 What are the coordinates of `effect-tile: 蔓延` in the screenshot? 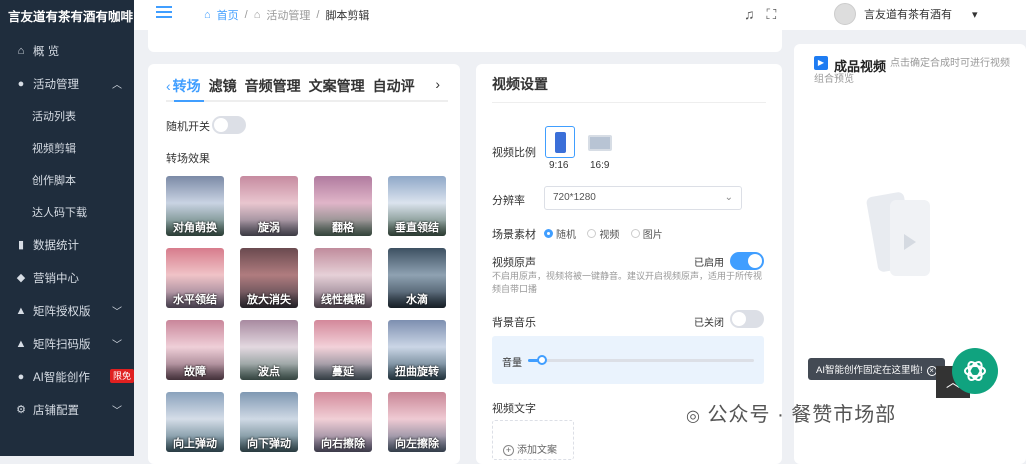 It's located at (343, 350).